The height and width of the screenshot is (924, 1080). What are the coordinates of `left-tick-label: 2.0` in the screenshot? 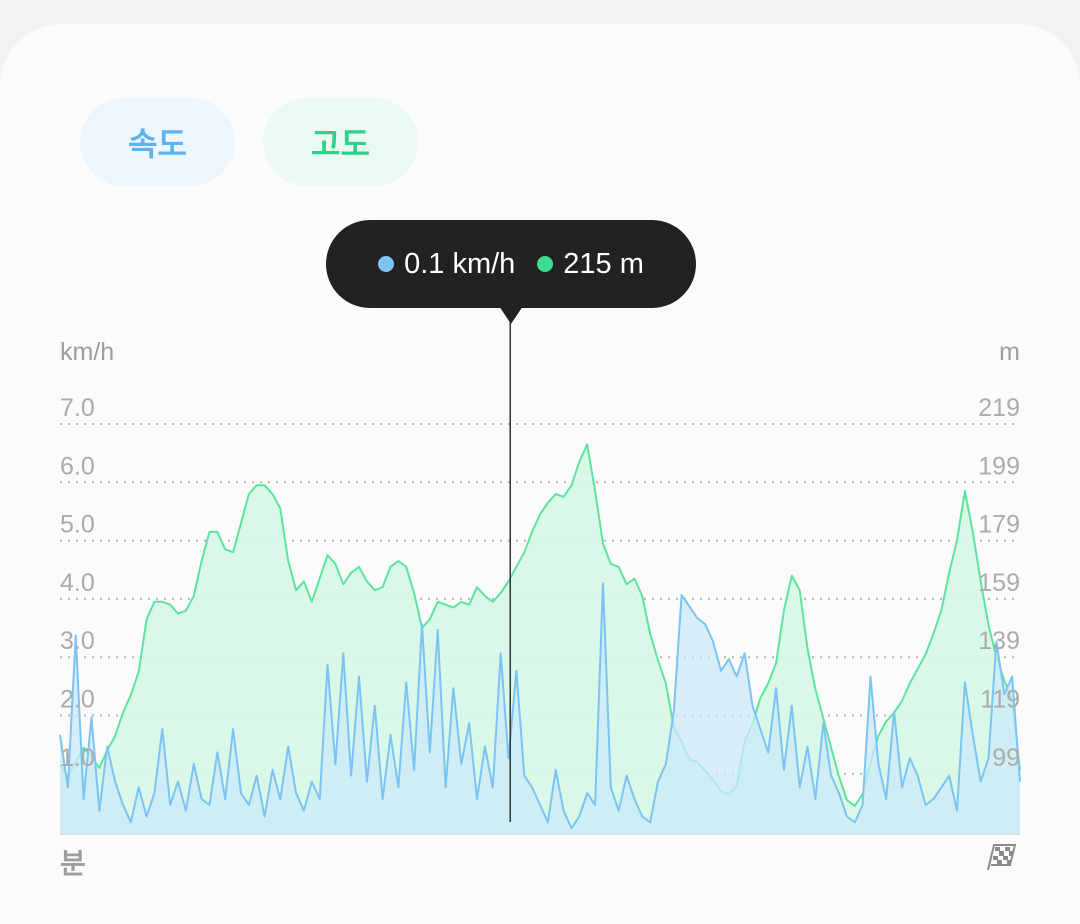 It's located at (77, 700).